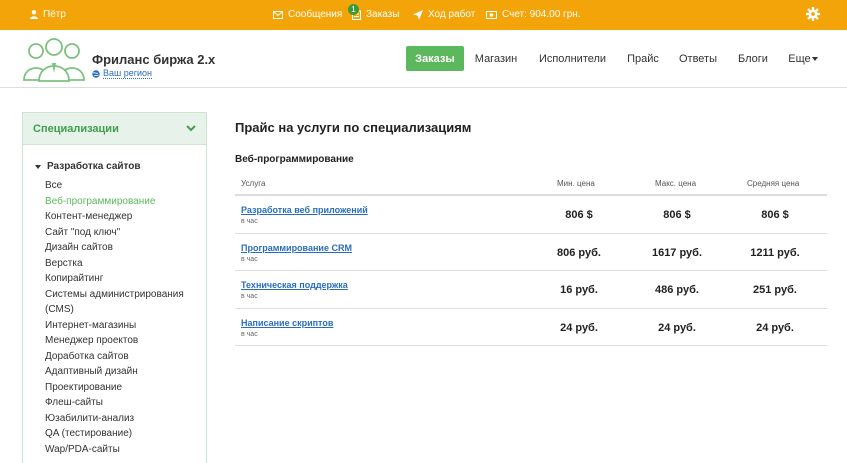 This screenshot has height=463, width=847. Describe the element at coordinates (191, 128) in the screenshot. I see `chevron-down-icon` at that location.